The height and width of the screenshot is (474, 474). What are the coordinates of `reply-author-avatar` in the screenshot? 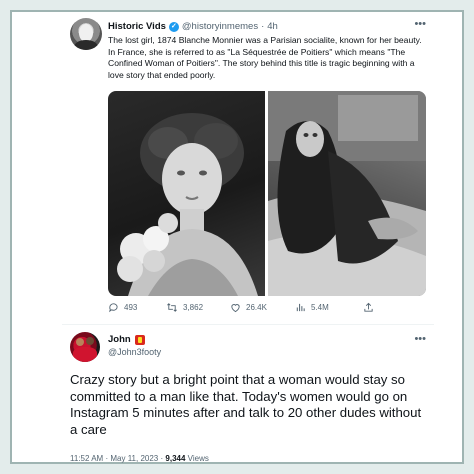 It's located at (85, 347).